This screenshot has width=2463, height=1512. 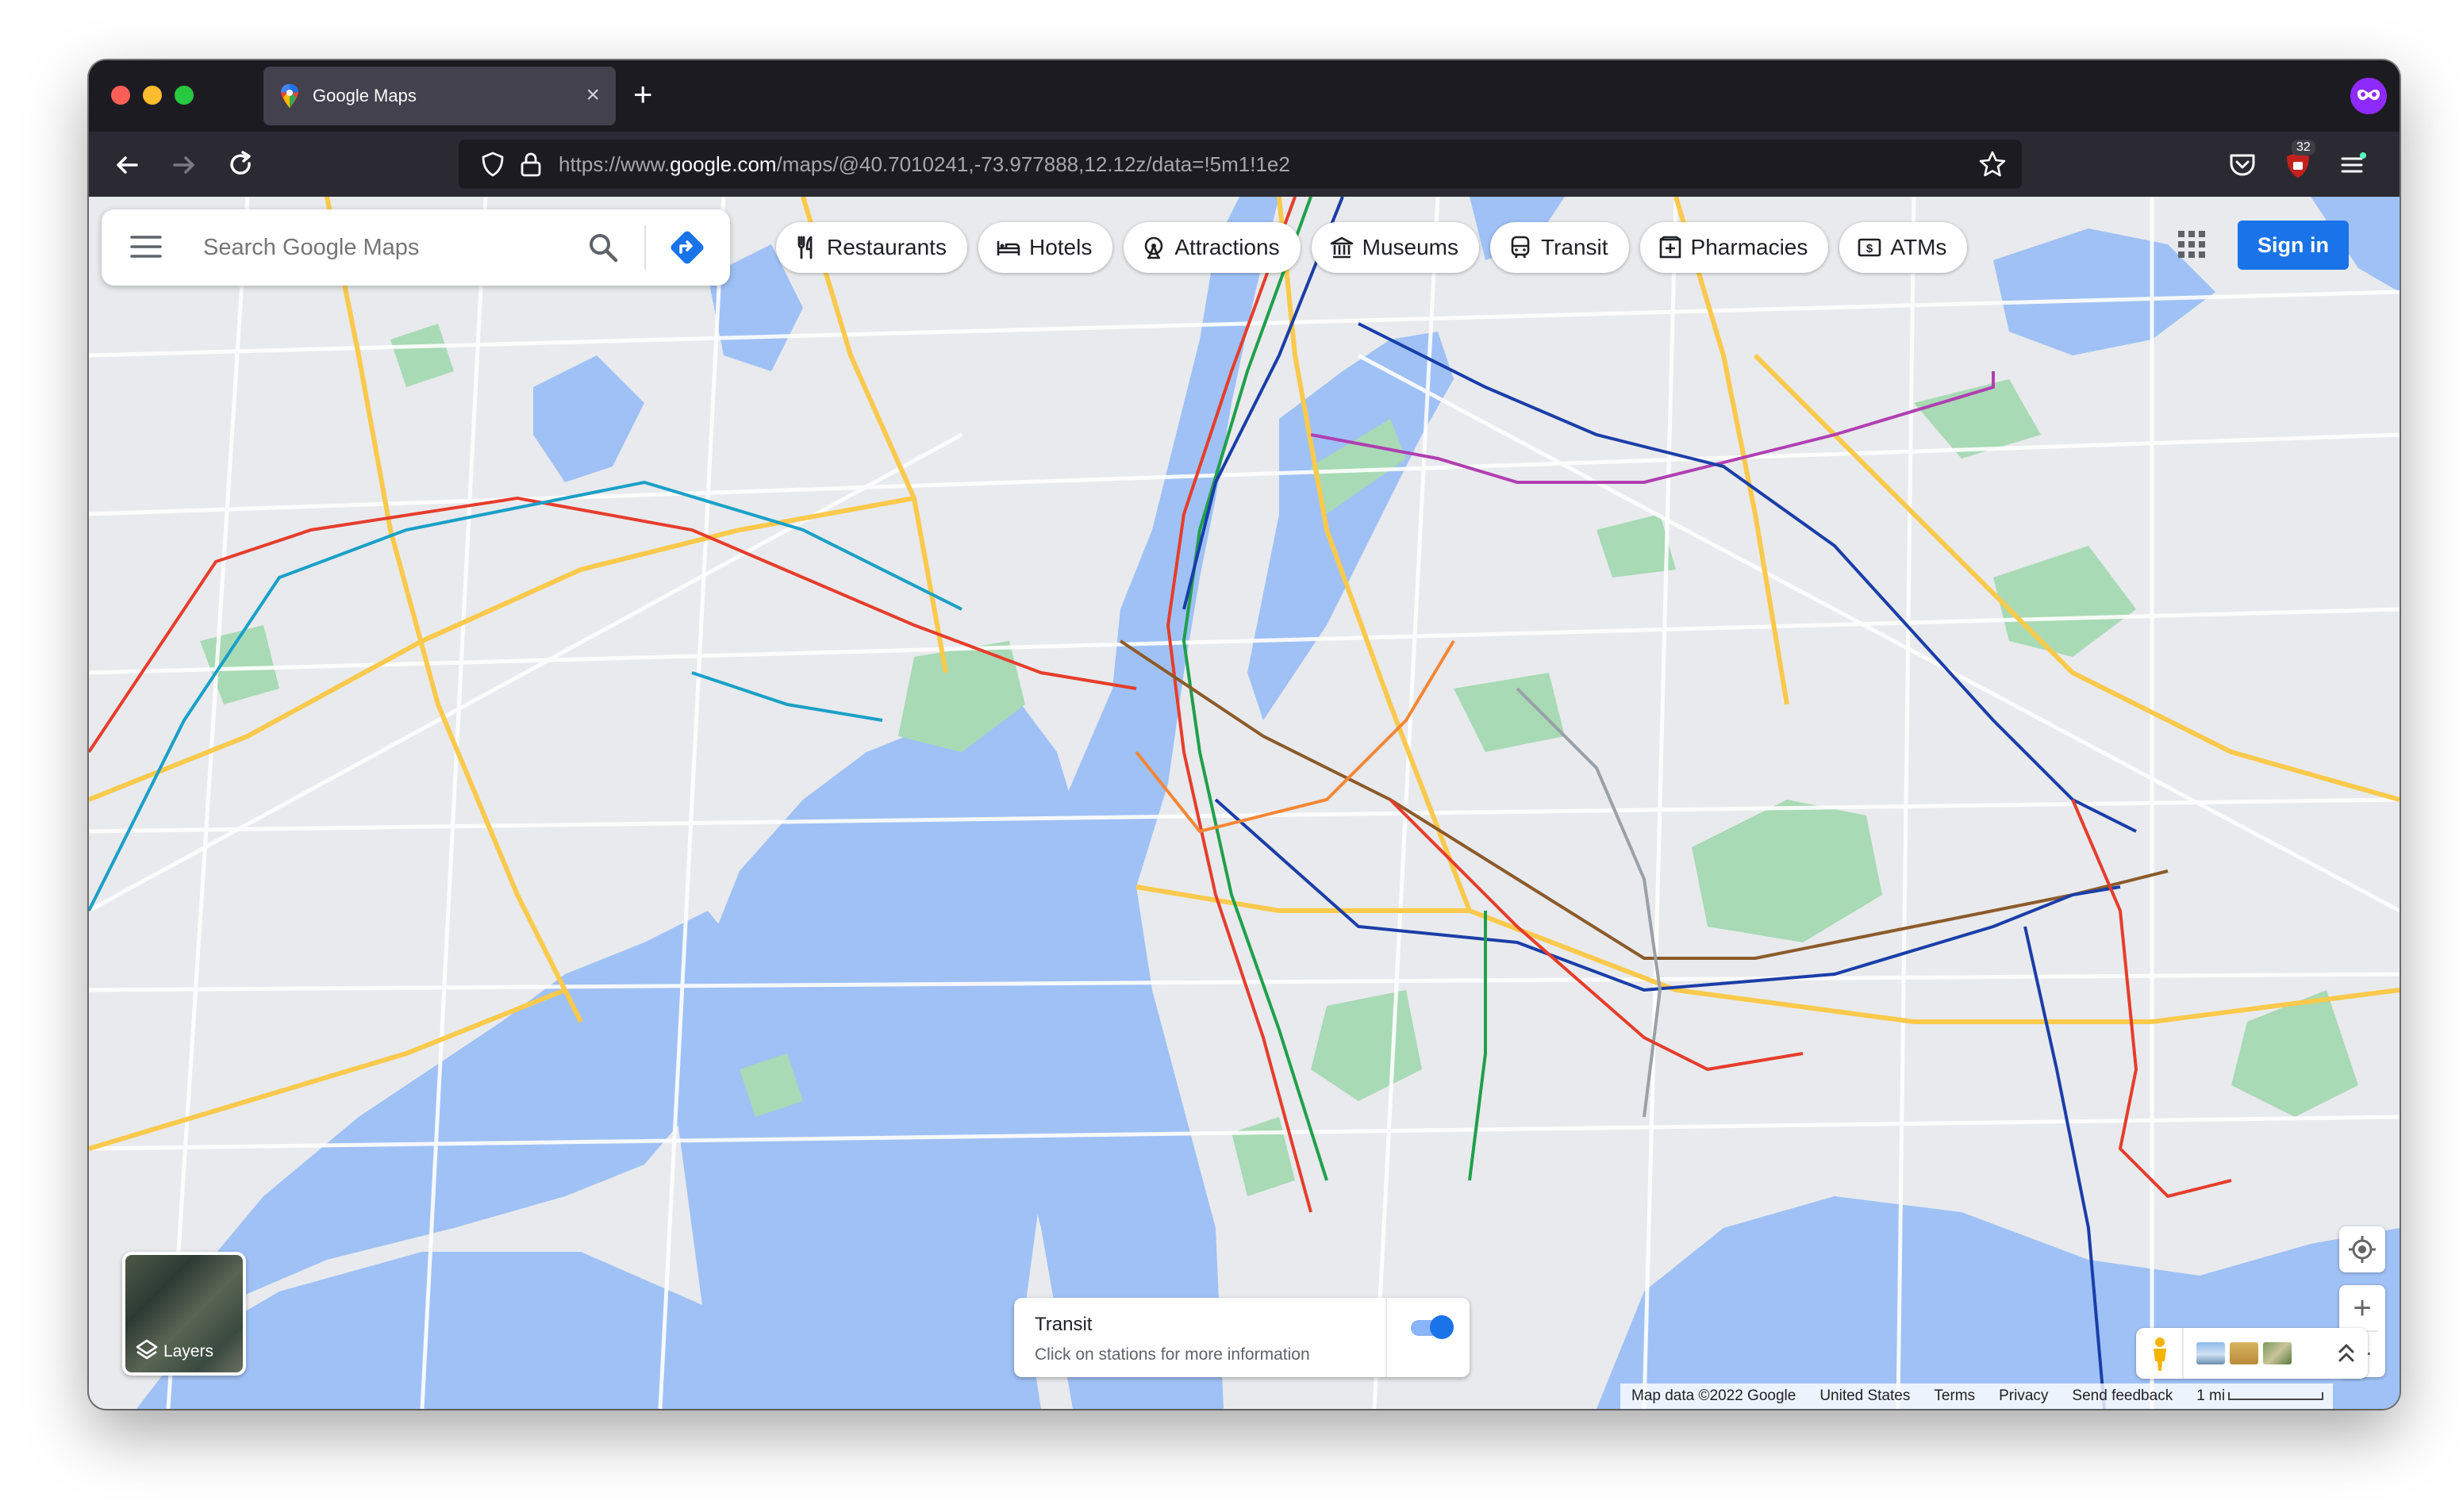 I want to click on minimize-window-button, so click(x=152, y=96).